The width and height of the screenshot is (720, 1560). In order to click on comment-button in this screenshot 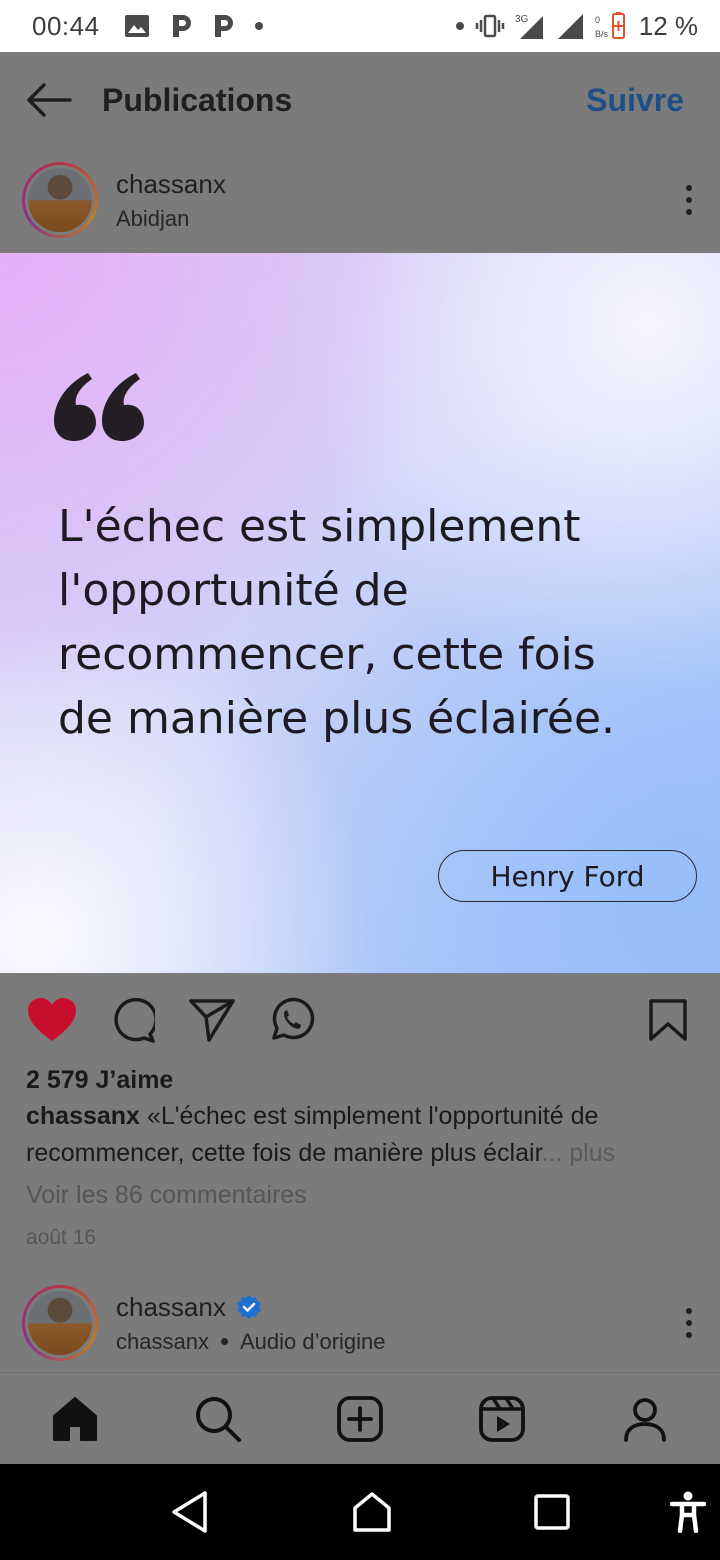, I will do `click(132, 1020)`.